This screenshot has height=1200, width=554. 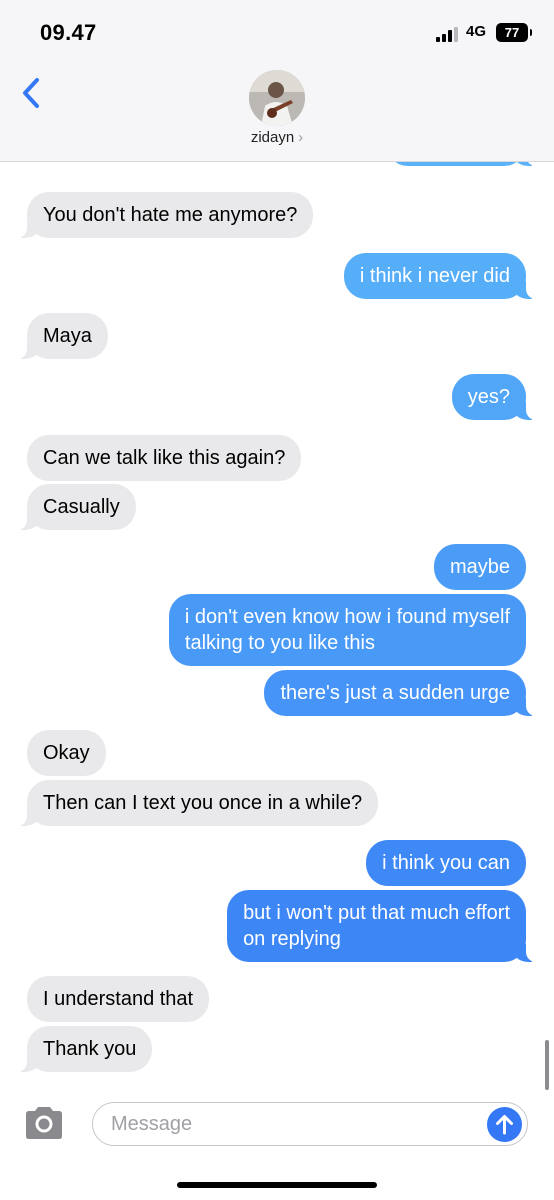 I want to click on received-message-bubble: Maya, so click(x=62, y=336).